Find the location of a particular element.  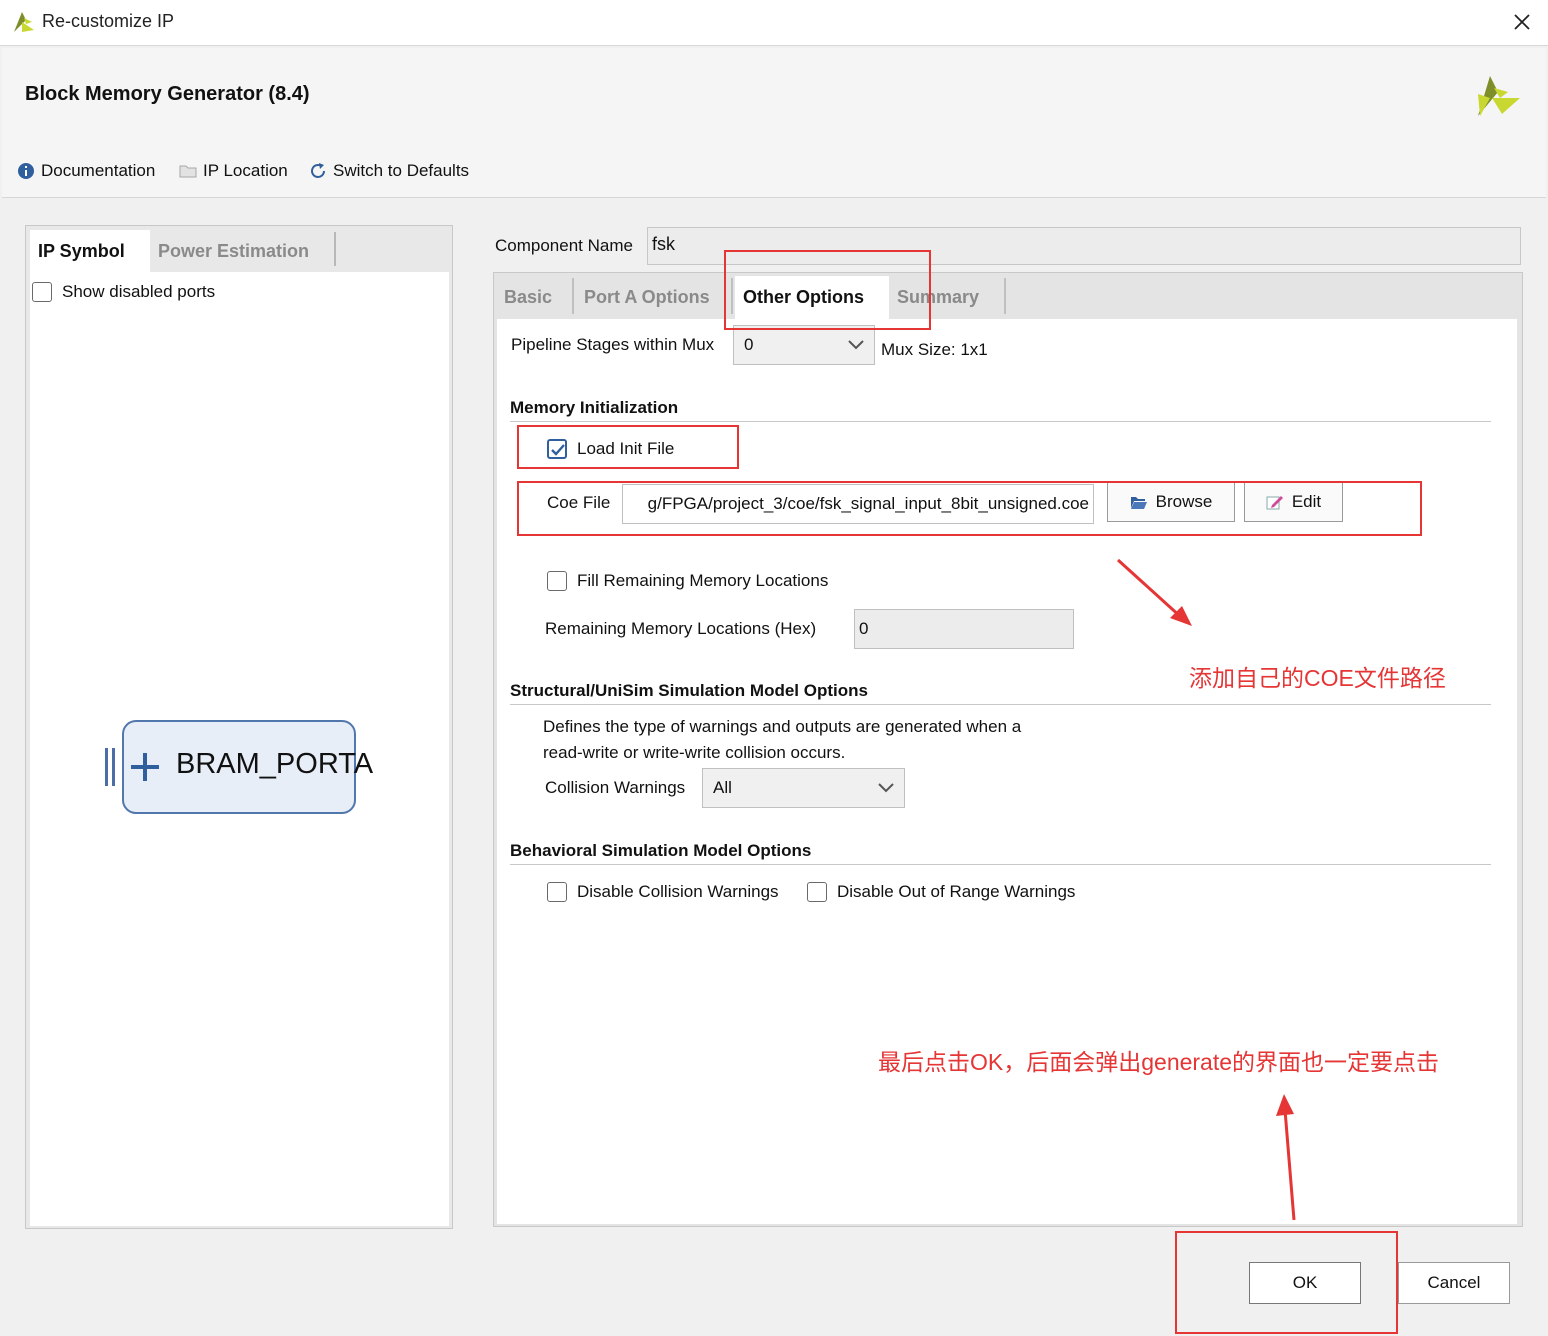

port-bus-icon is located at coordinates (110, 767).